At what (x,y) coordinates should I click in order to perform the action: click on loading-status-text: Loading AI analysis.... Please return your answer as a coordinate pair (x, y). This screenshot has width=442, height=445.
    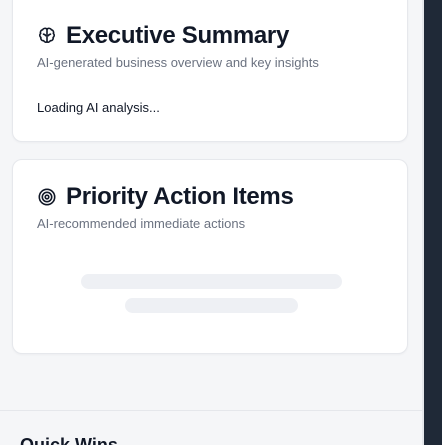
    Looking at the image, I should click on (98, 107).